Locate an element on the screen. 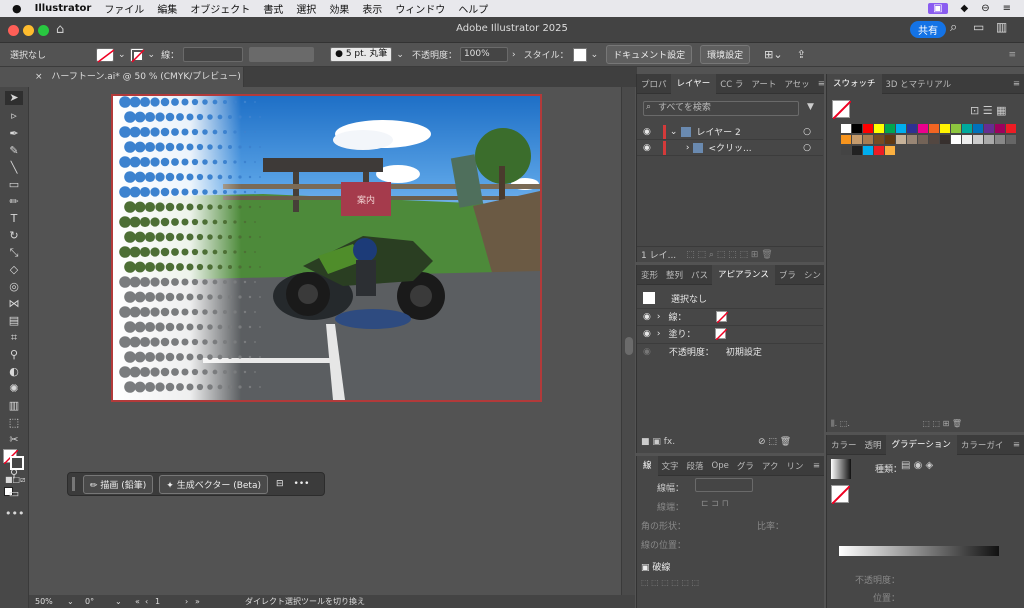  blend-tool-icon: ◐ is located at coordinates (14, 372).